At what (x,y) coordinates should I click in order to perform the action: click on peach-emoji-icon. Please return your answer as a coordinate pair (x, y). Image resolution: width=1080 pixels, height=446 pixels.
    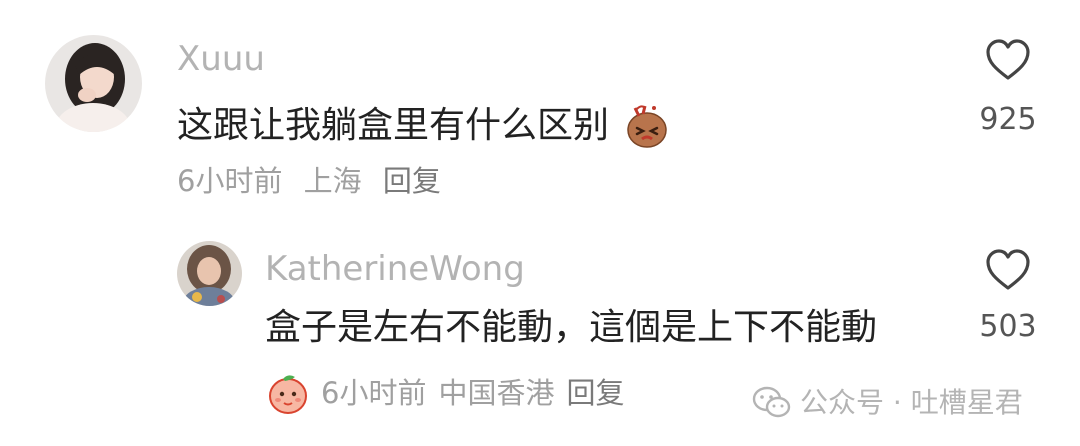
    Looking at the image, I should click on (288, 393).